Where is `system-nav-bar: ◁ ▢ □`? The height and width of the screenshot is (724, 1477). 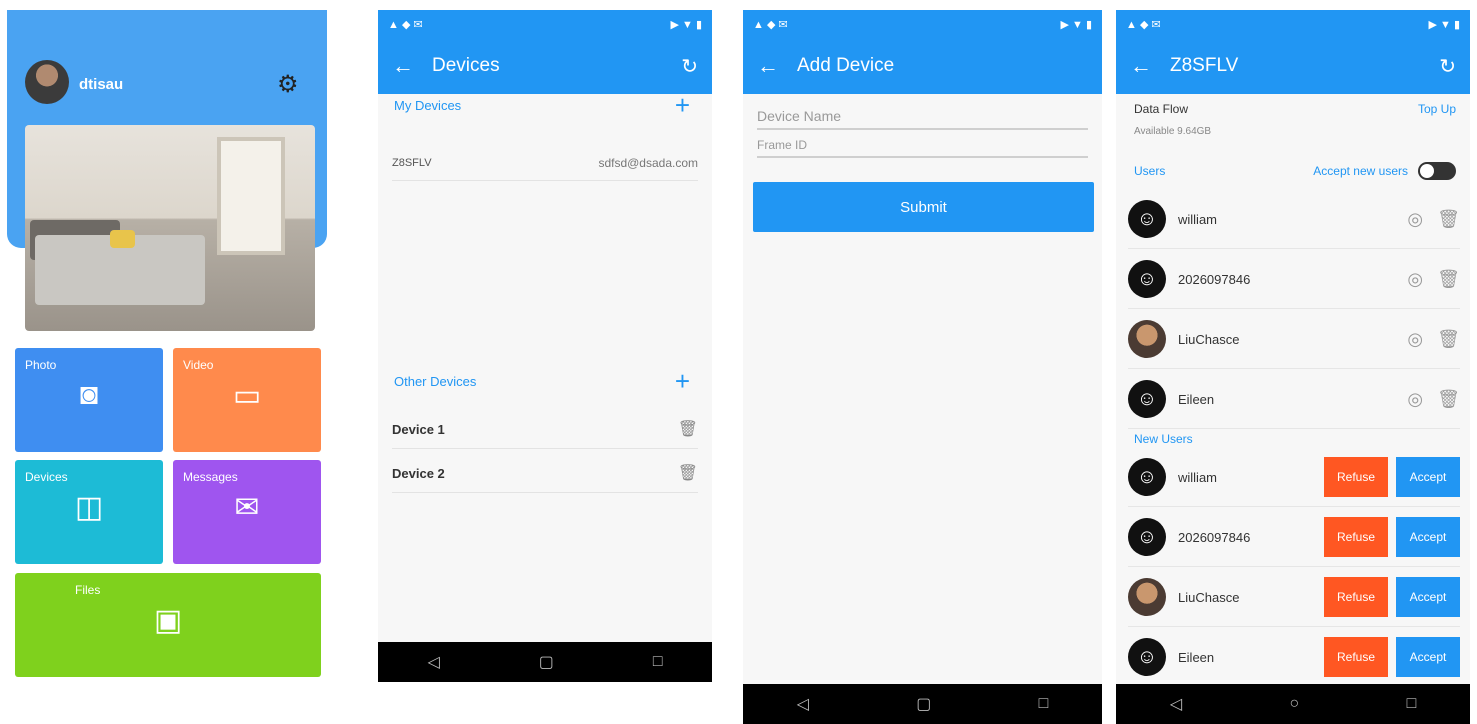
system-nav-bar: ◁ ▢ □ is located at coordinates (922, 704).